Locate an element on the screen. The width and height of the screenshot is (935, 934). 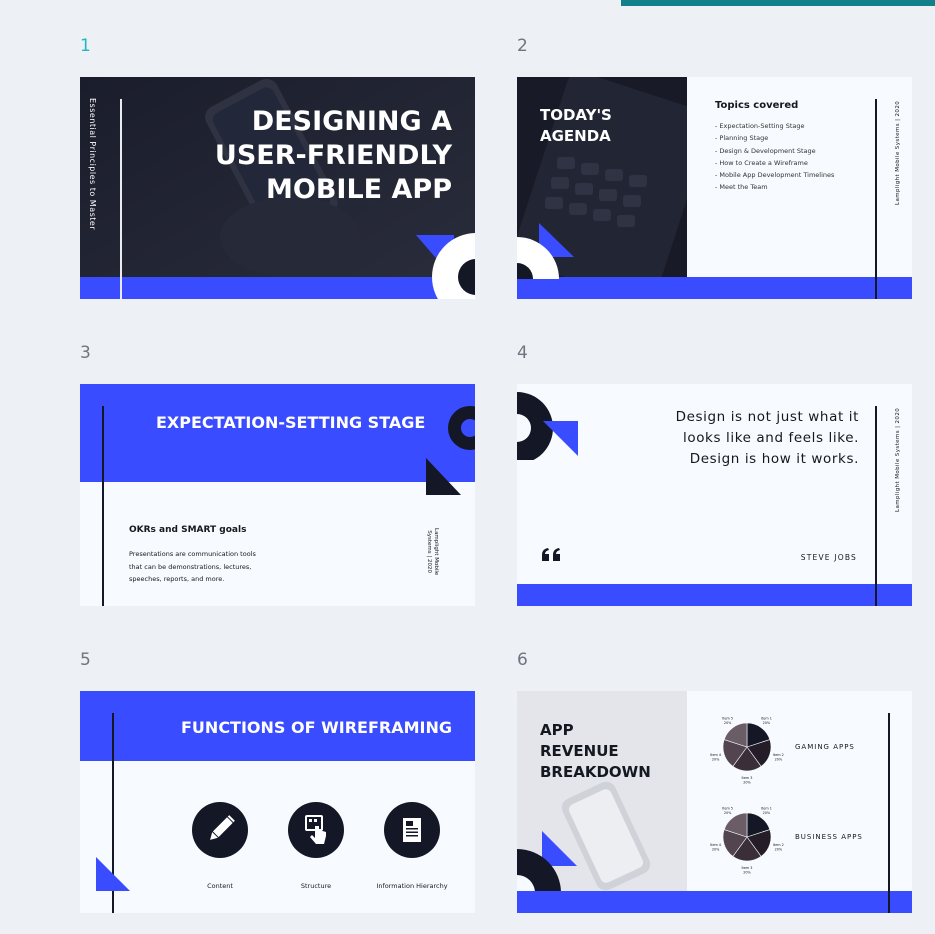
slide-side-text: Essential Principles to Master is located at coordinates (92, 164).